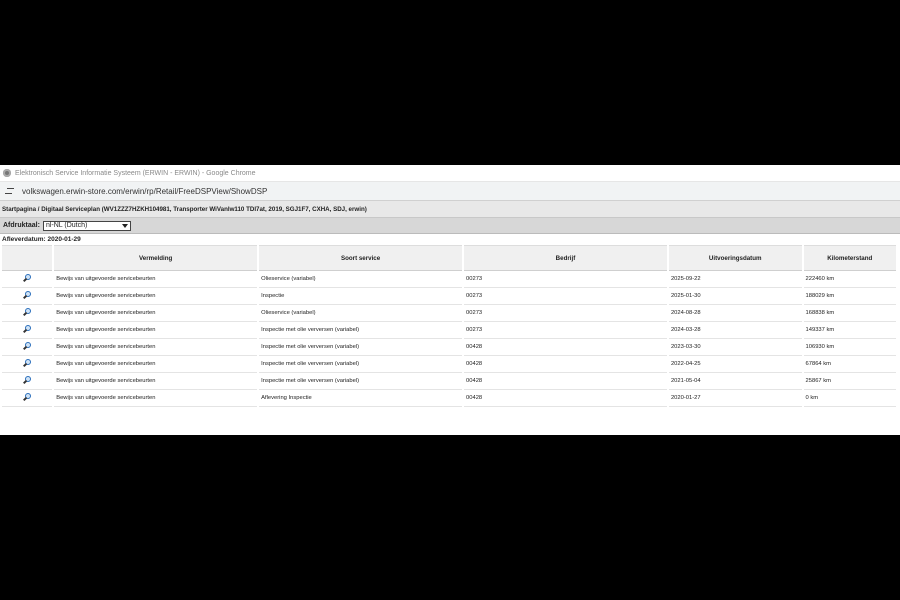 This screenshot has height=600, width=900. Describe the element at coordinates (849, 296) in the screenshot. I see `cell-kilometerstand: 188029 km` at that location.